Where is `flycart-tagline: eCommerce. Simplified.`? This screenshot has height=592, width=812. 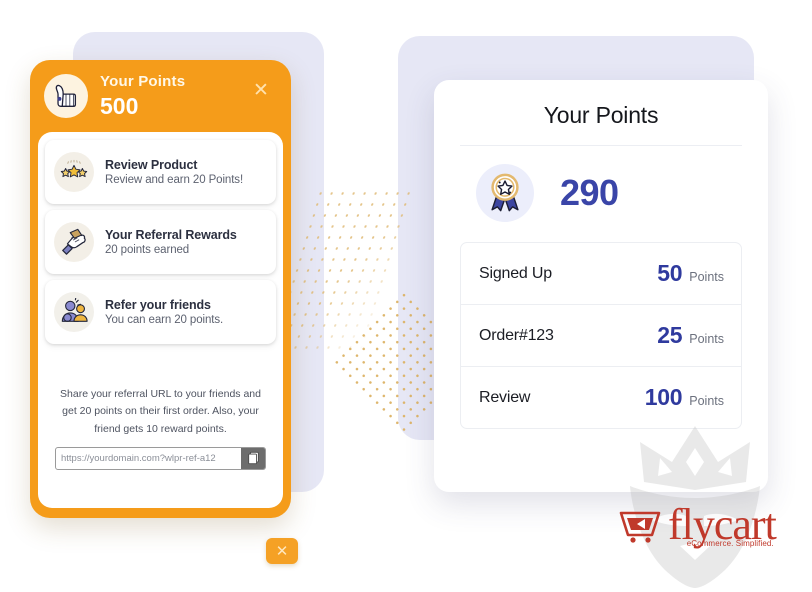 flycart-tagline: eCommerce. Simplified. is located at coordinates (730, 543).